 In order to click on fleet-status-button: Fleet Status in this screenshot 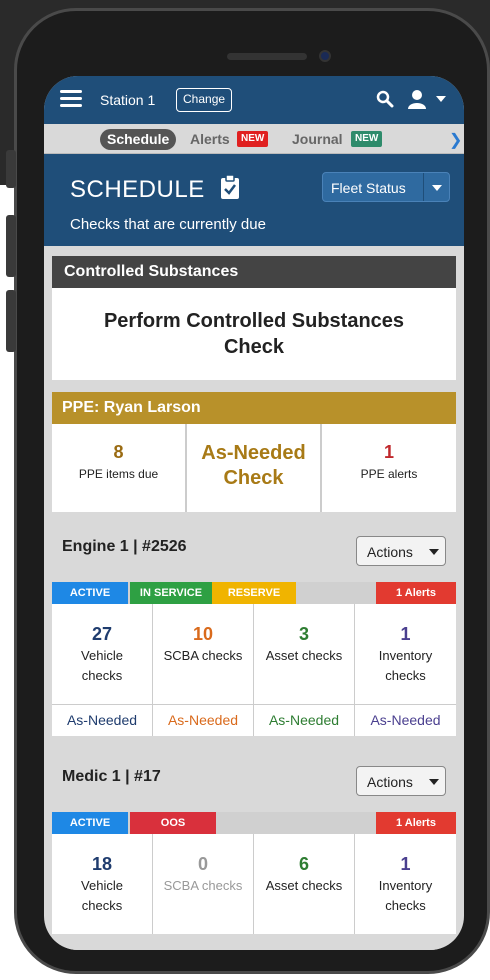, I will do `click(386, 187)`.